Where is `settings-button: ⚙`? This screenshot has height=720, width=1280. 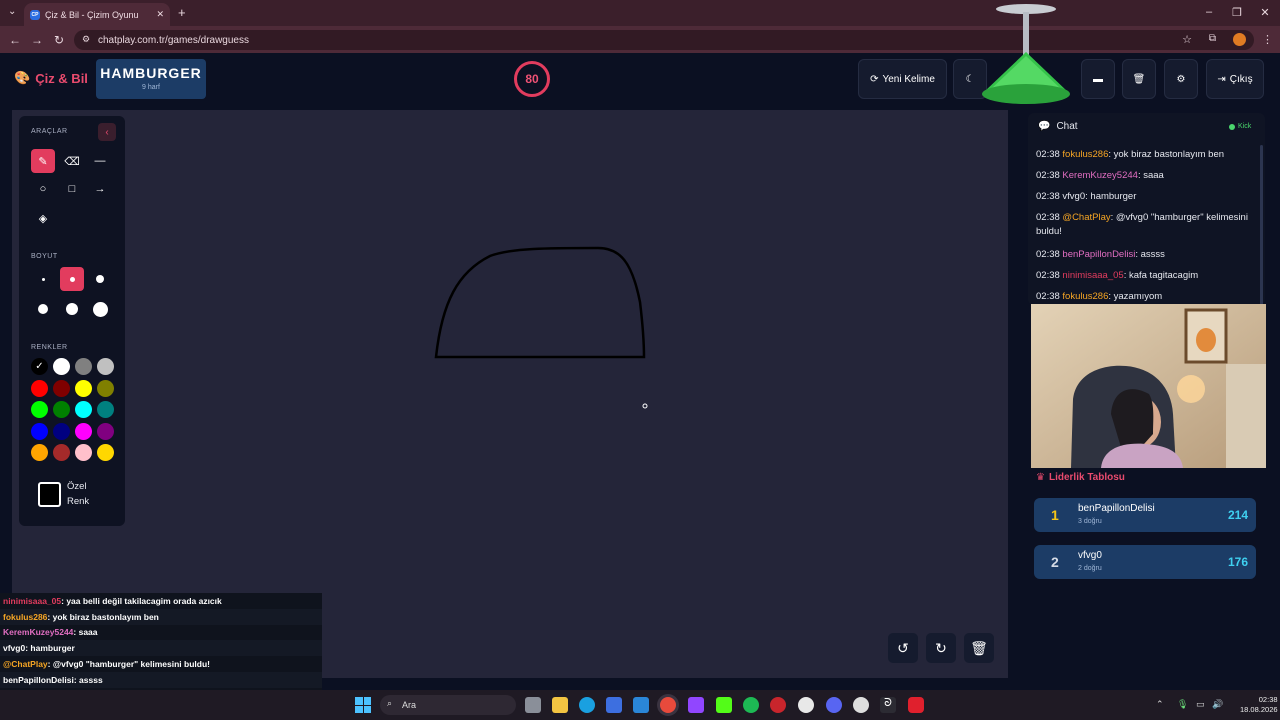
settings-button: ⚙ is located at coordinates (1181, 79).